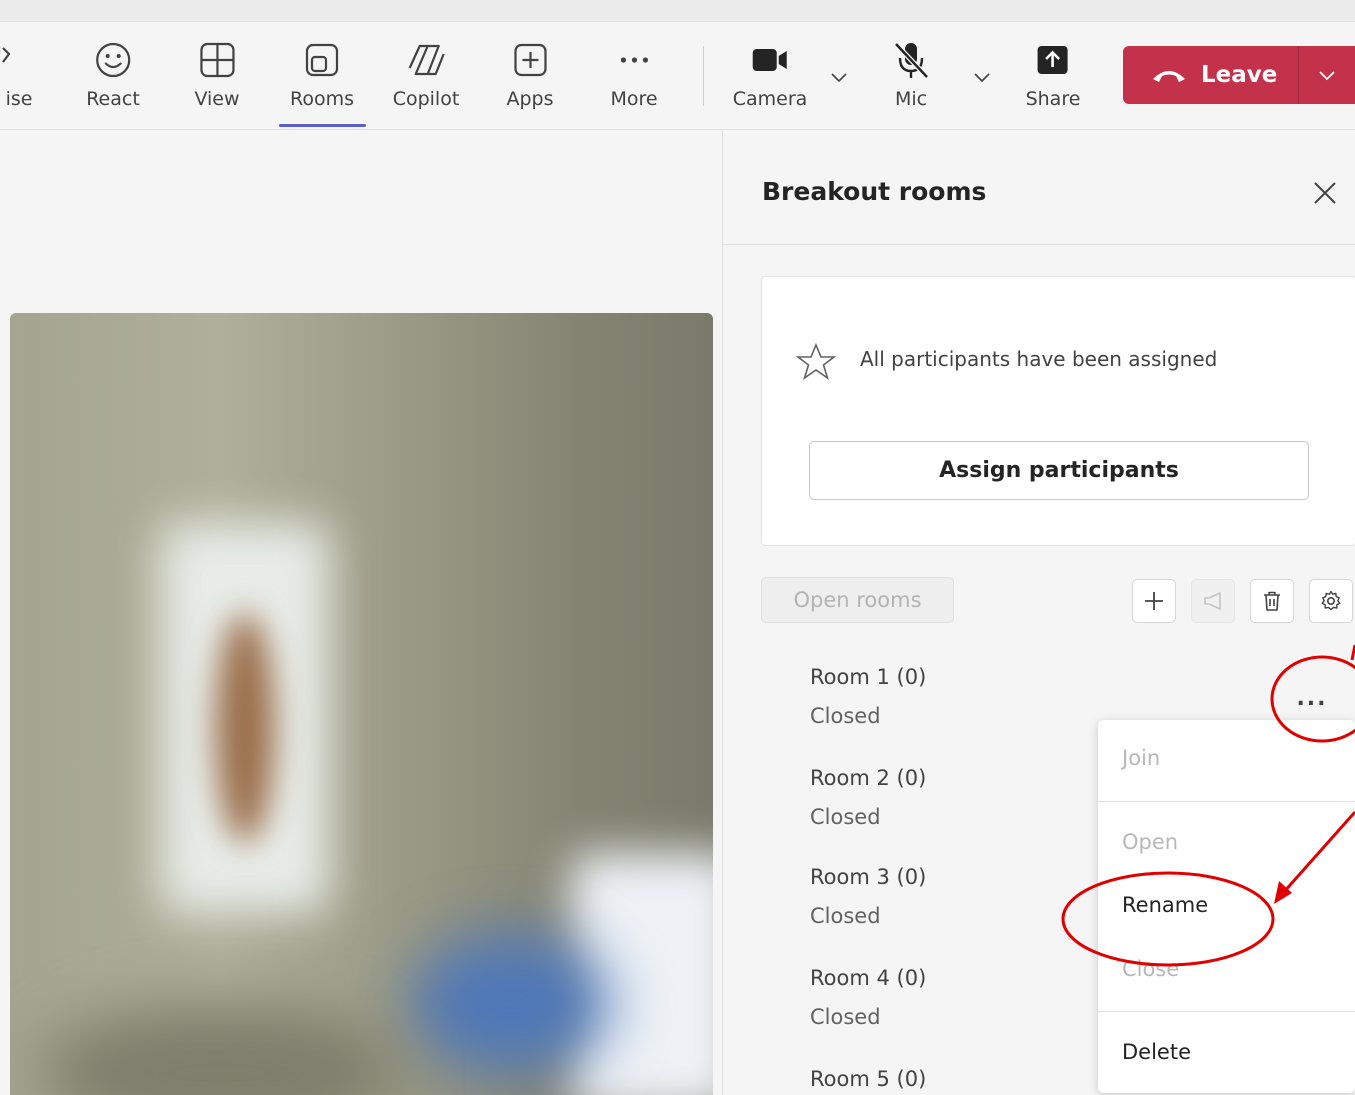  I want to click on camera-icon, so click(770, 60).